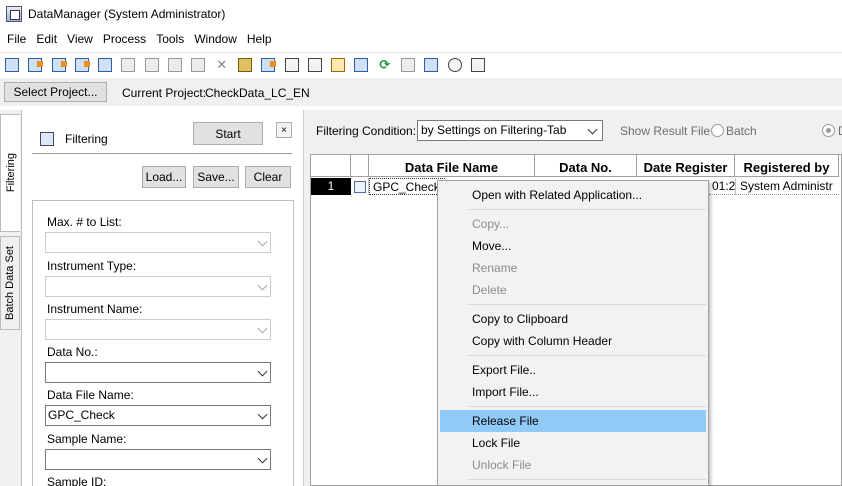 The height and width of the screenshot is (486, 842). Describe the element at coordinates (478, 65) in the screenshot. I see `report-icon` at that location.